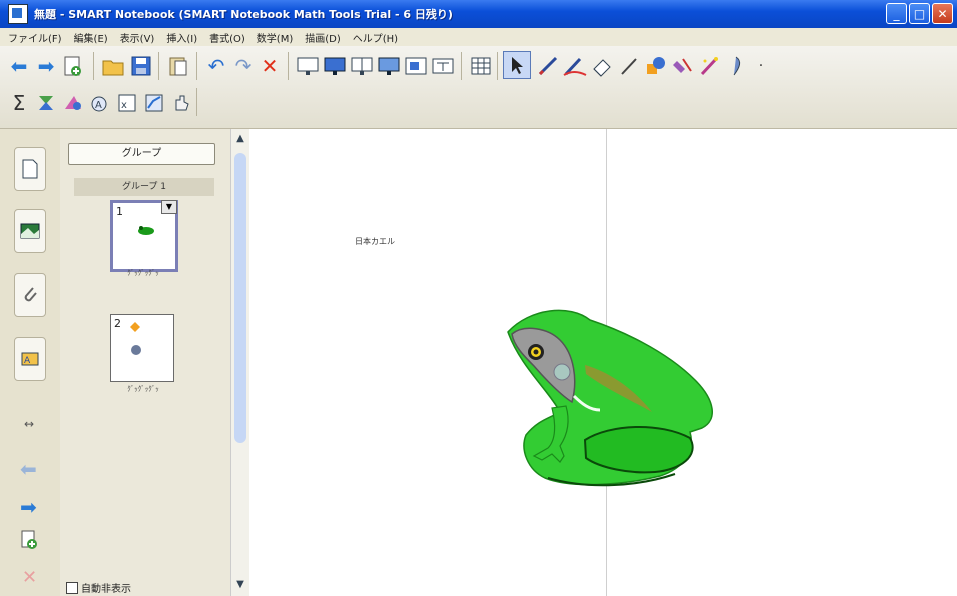  What do you see at coordinates (919, 13) in the screenshot?
I see `maximize-button: □` at bounding box center [919, 13].